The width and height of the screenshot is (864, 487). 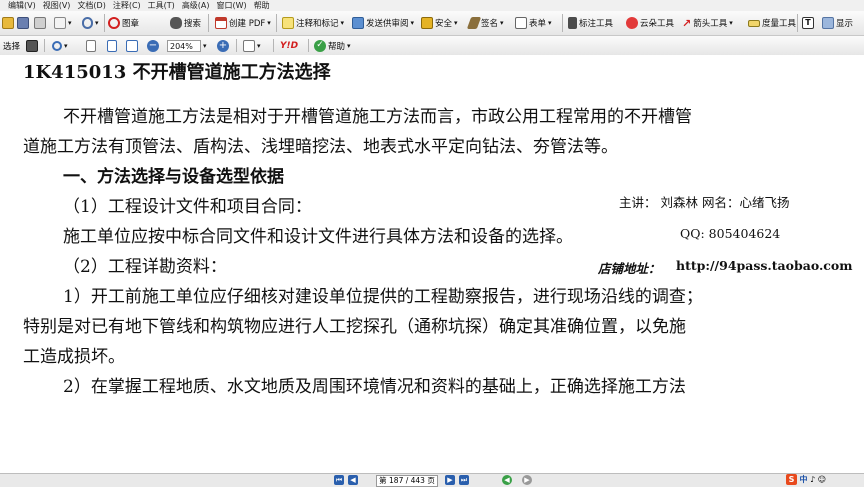 I want to click on arrow-tool-button: ↗ 箭头工具 ▾, so click(x=707, y=23).